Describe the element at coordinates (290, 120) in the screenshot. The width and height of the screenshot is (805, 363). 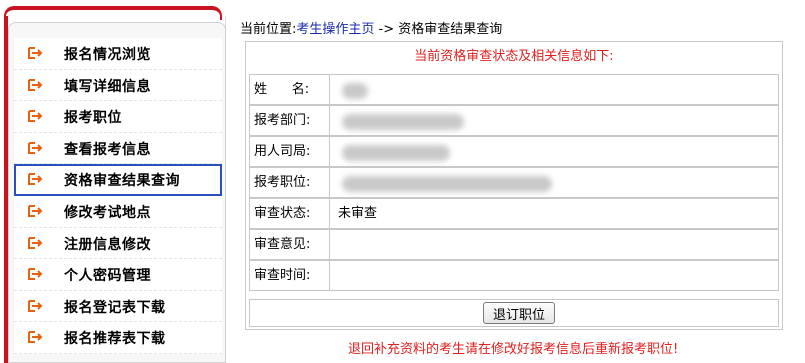
I see `field-label: 报考部门:` at that location.